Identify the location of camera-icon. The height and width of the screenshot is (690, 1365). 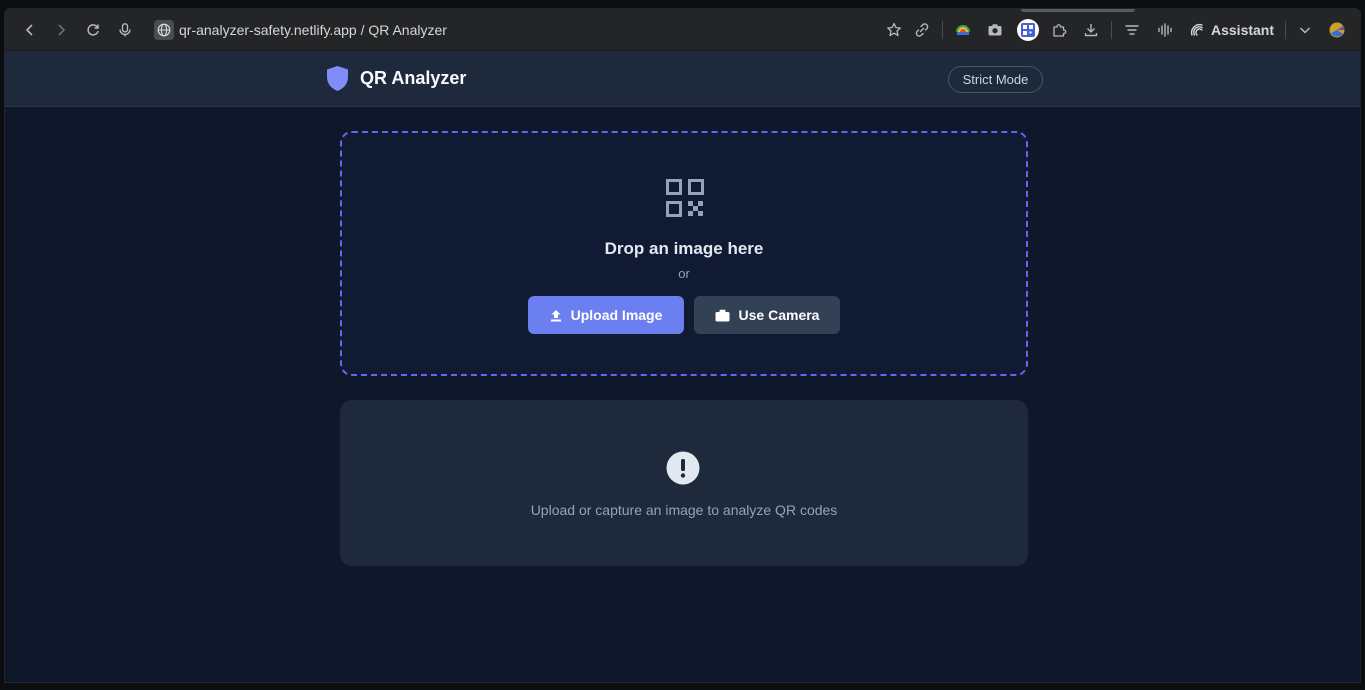
(722, 315).